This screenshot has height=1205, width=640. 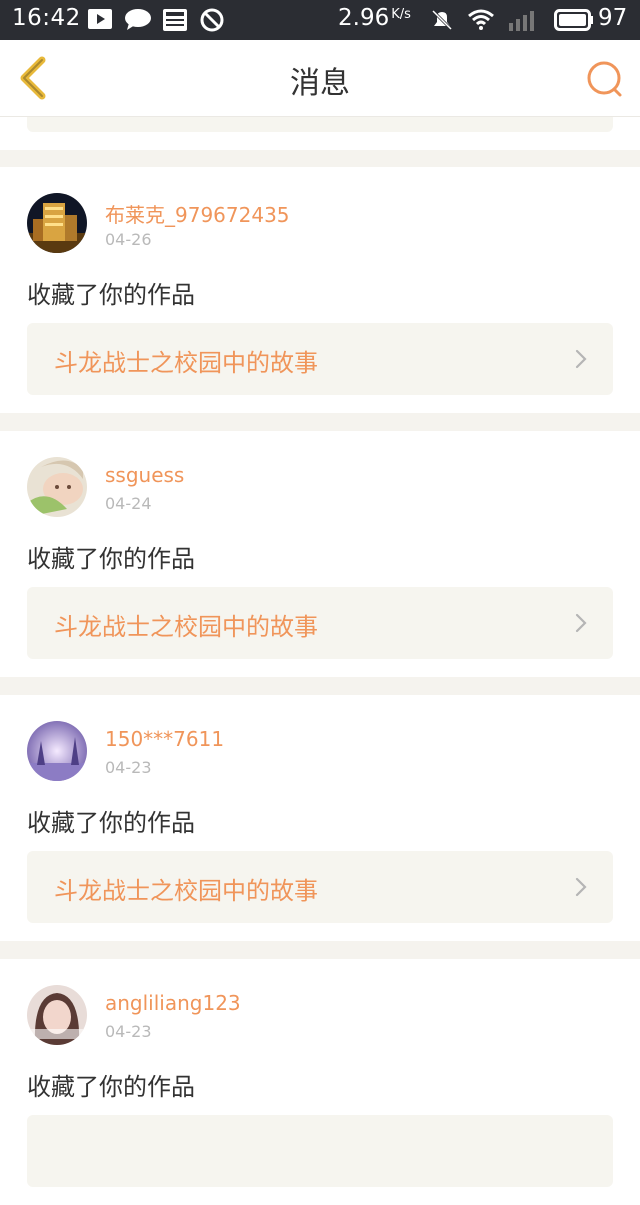 I want to click on username: 150***7611, so click(x=164, y=739).